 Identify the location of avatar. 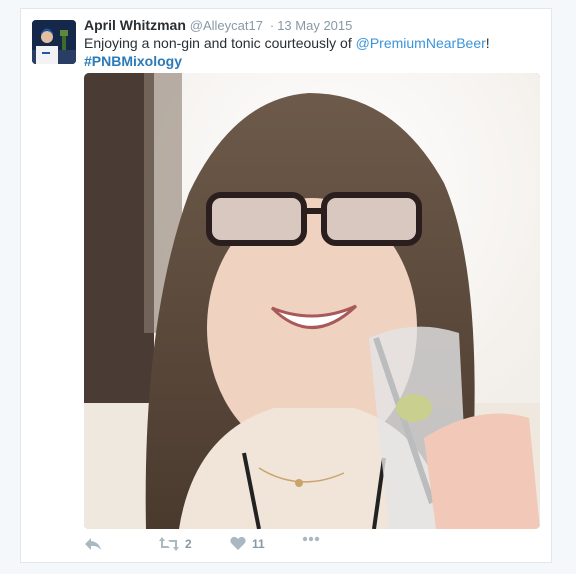
(54, 42).